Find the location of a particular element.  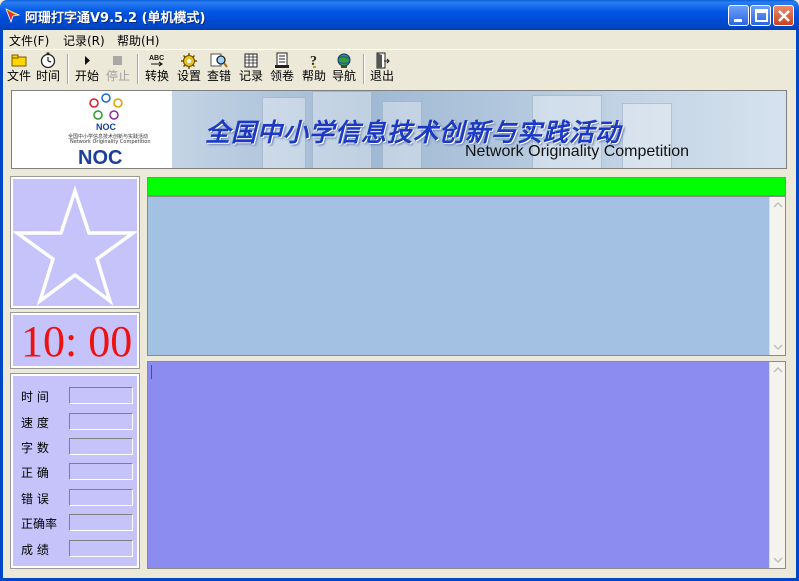

stop-icon is located at coordinates (117, 60).